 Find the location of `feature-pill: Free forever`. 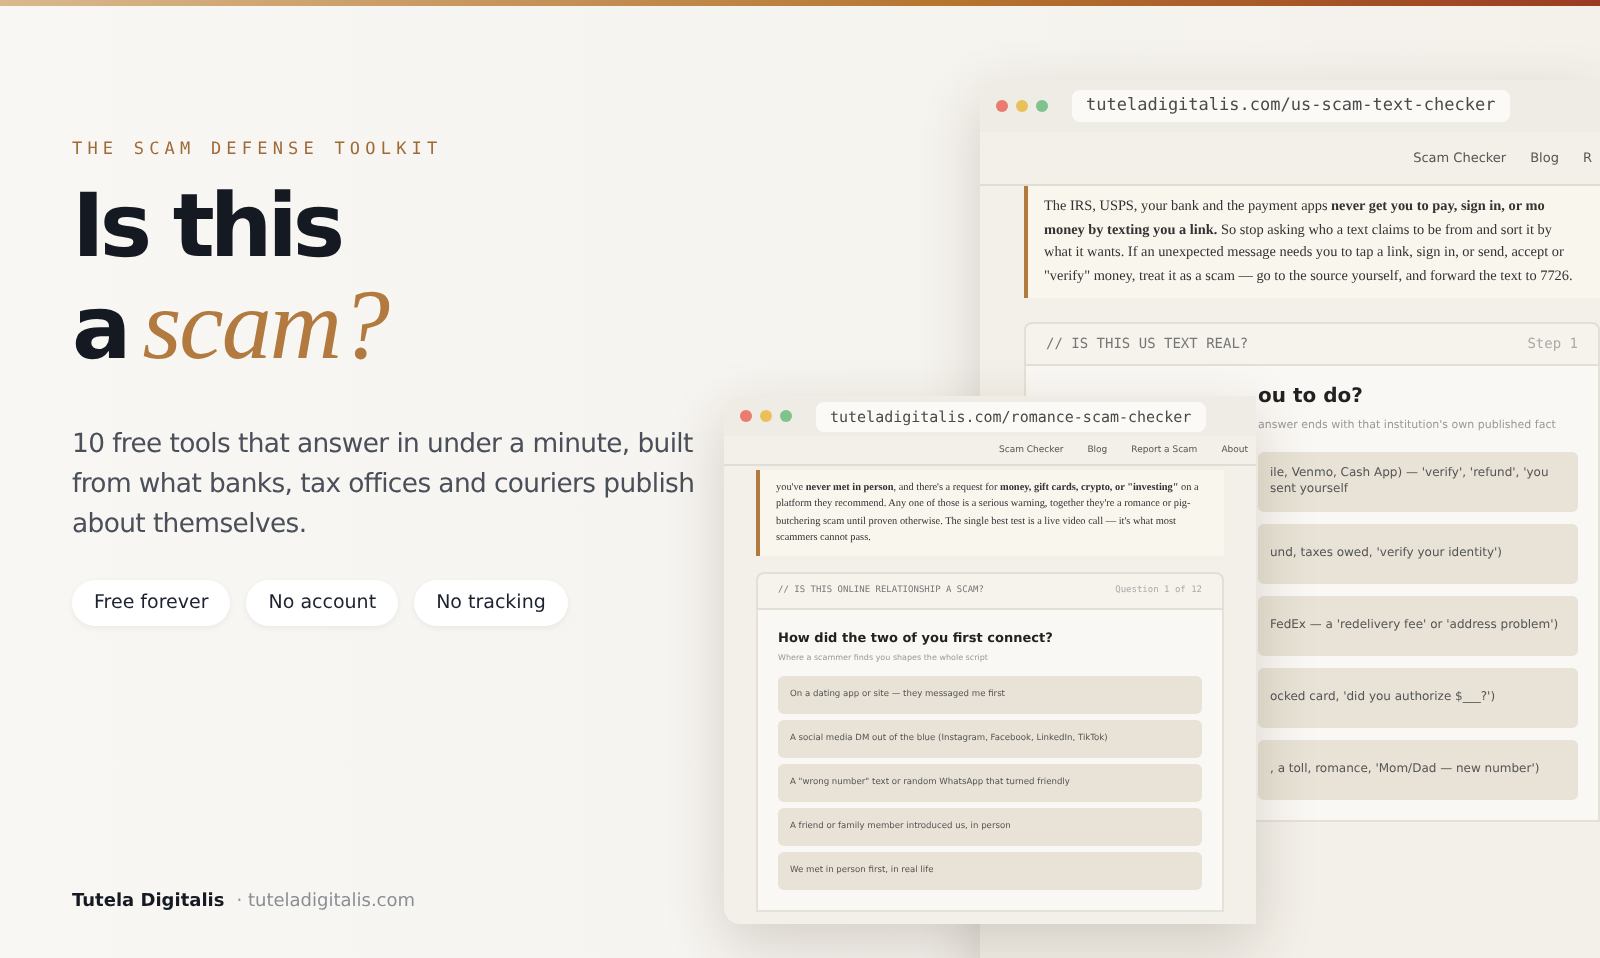

feature-pill: Free forever is located at coordinates (151, 603).